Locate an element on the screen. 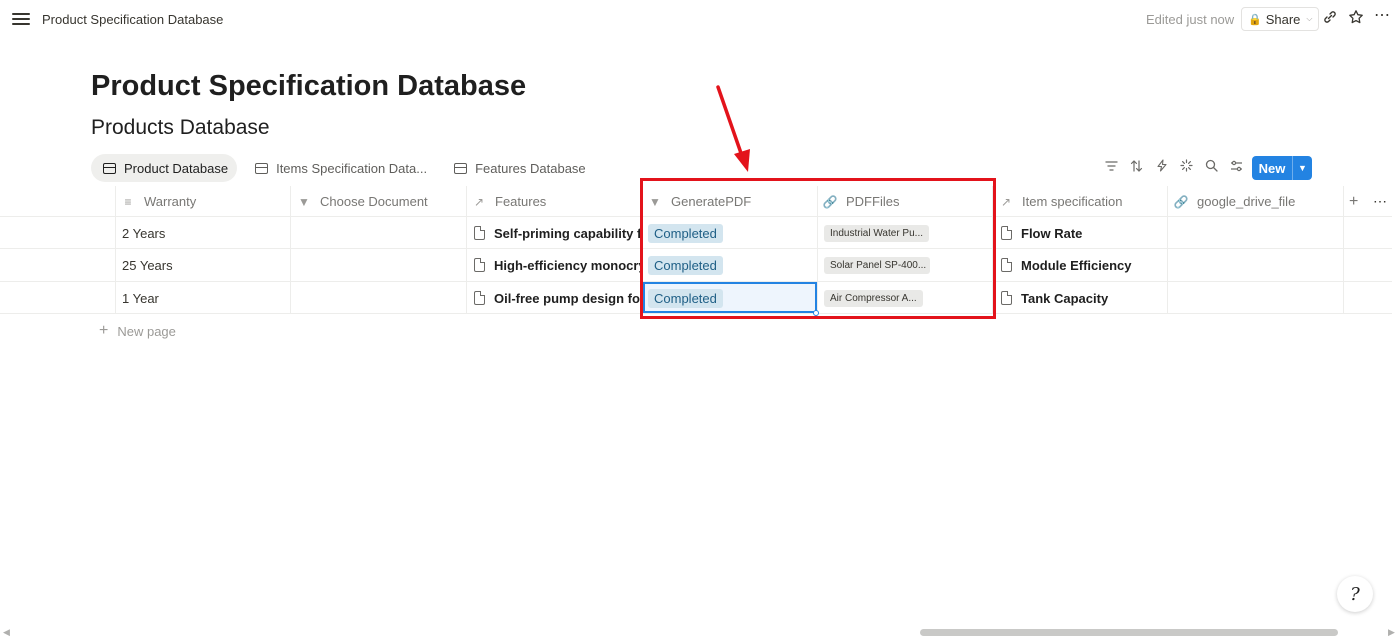 This screenshot has width=1400, height=638. new-label: New is located at coordinates (1272, 168).